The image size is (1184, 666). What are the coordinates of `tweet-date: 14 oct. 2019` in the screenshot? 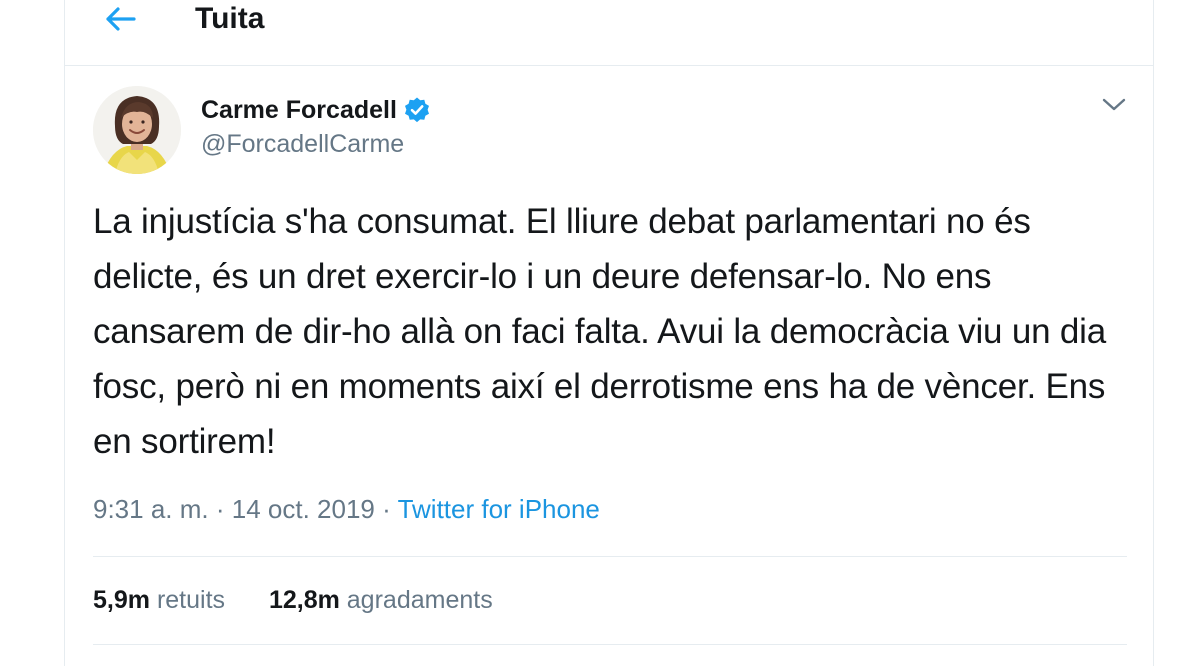 It's located at (303, 509).